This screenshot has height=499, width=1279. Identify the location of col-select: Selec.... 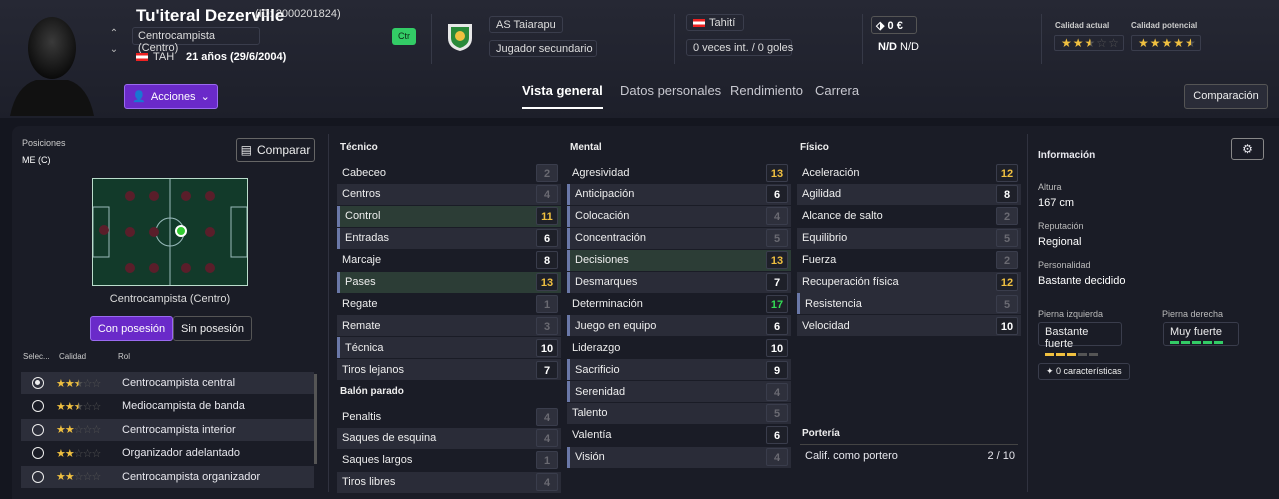
(36, 356).